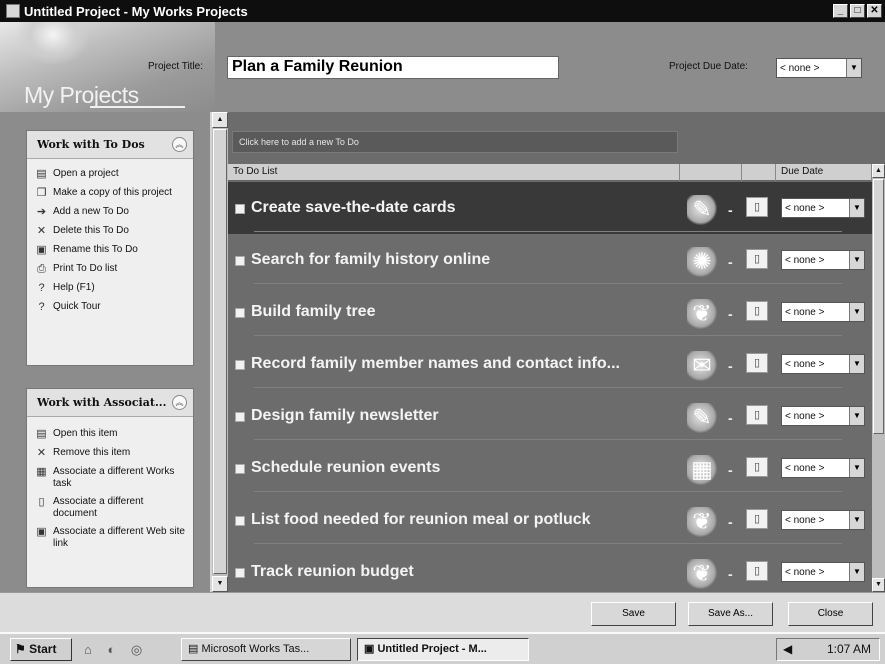  Describe the element at coordinates (824, 172) in the screenshot. I see `due-date-column: Due Date` at that location.